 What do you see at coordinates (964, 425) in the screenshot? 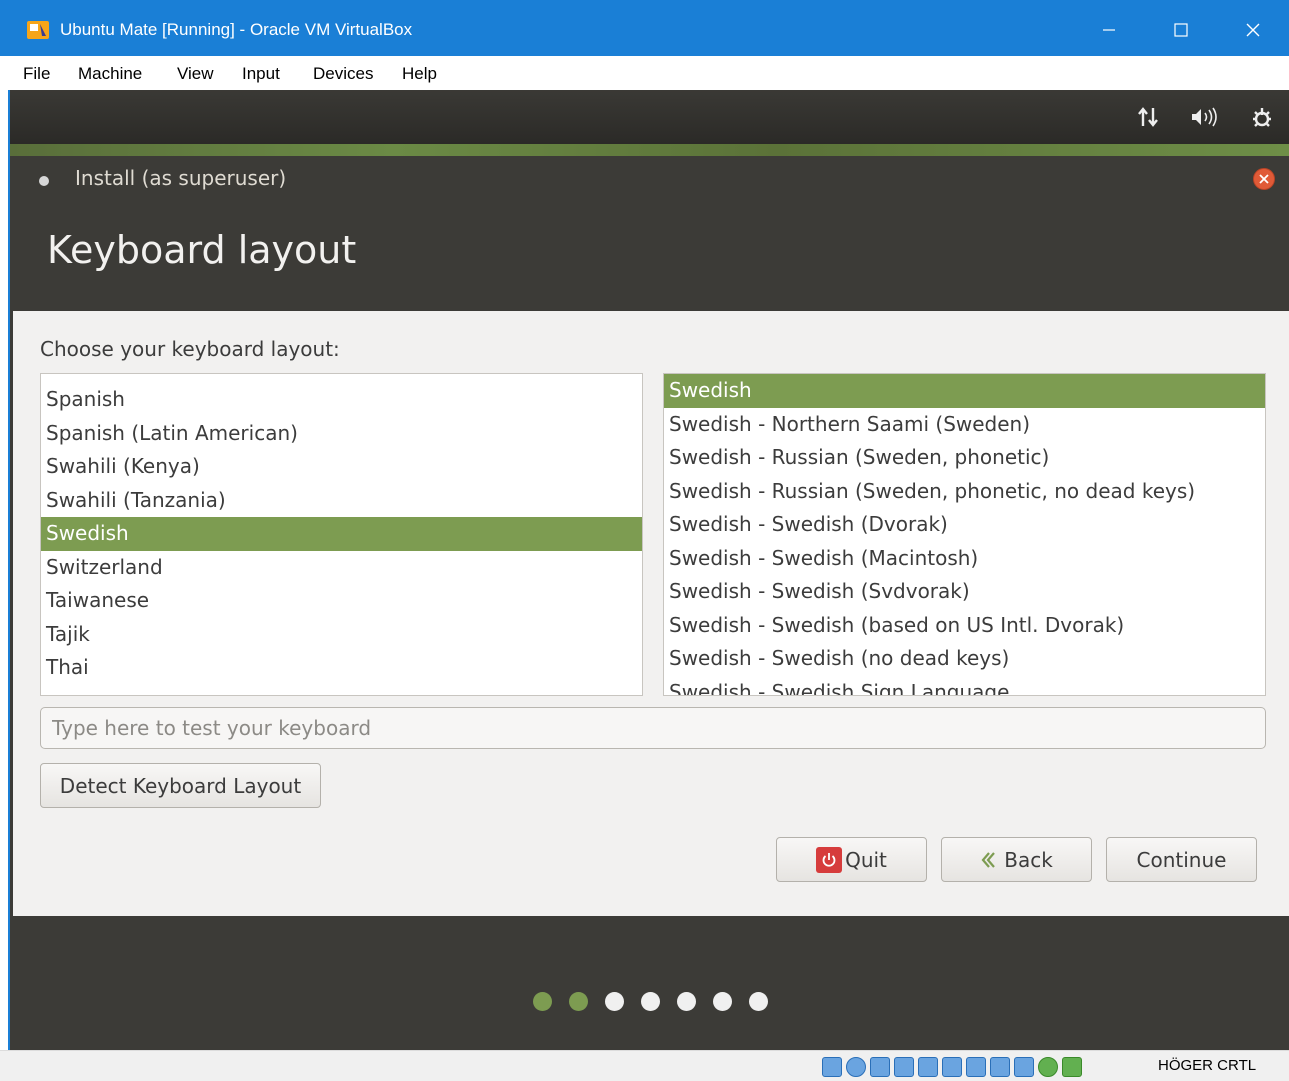
I see `variant-item: Swedish - Northern Saami (Sweden)` at bounding box center [964, 425].